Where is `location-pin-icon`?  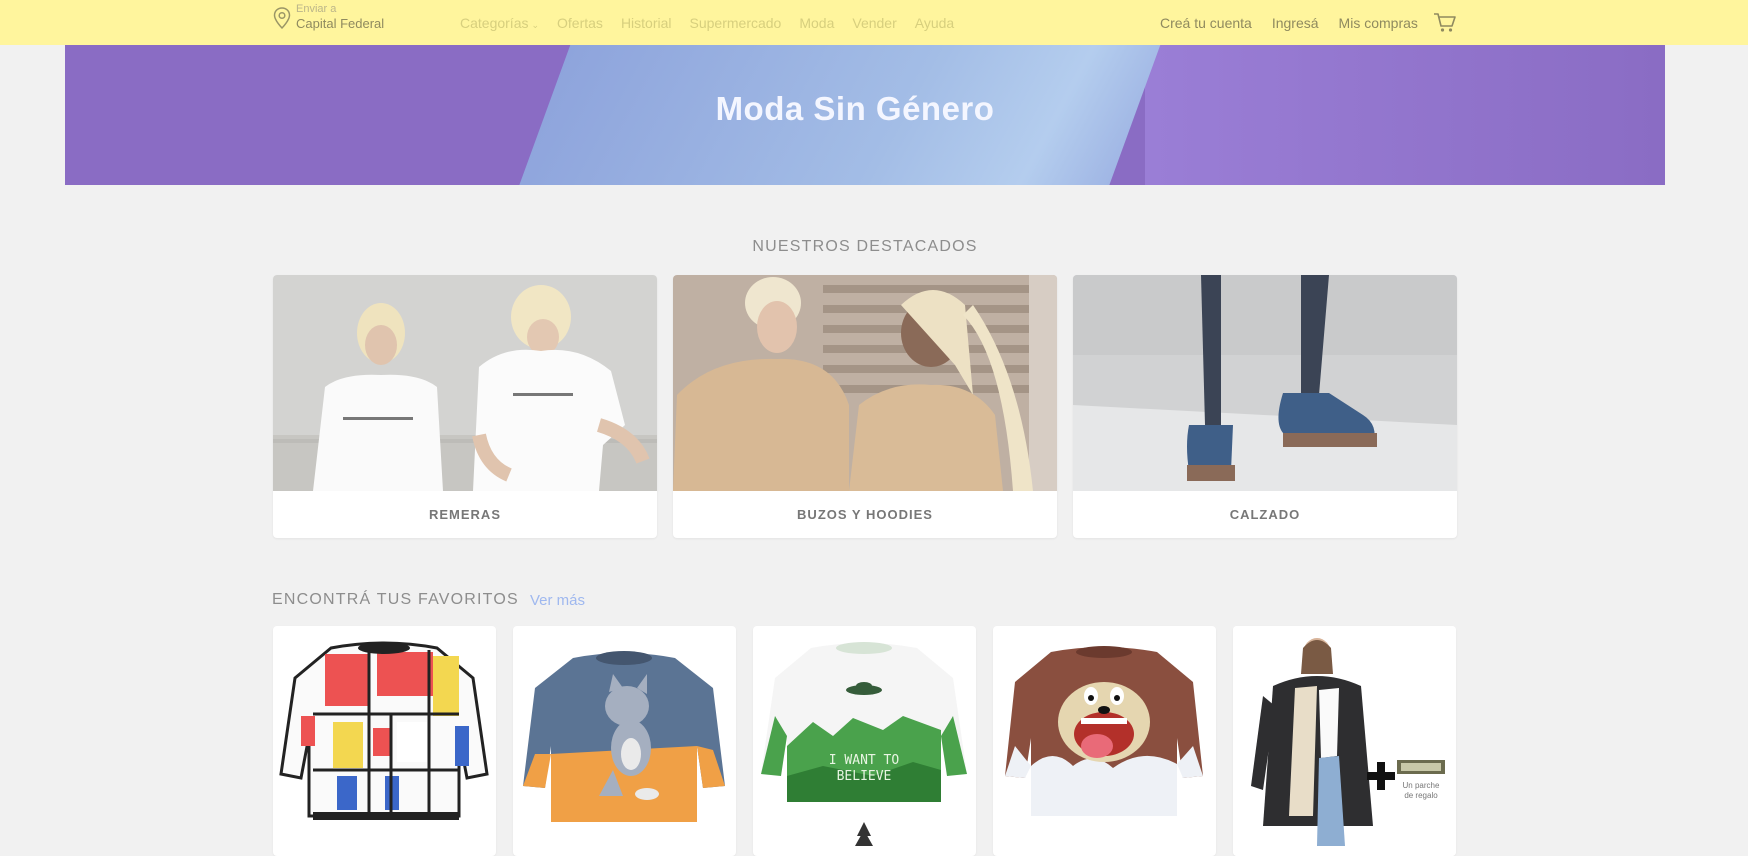
location-pin-icon is located at coordinates (282, 18).